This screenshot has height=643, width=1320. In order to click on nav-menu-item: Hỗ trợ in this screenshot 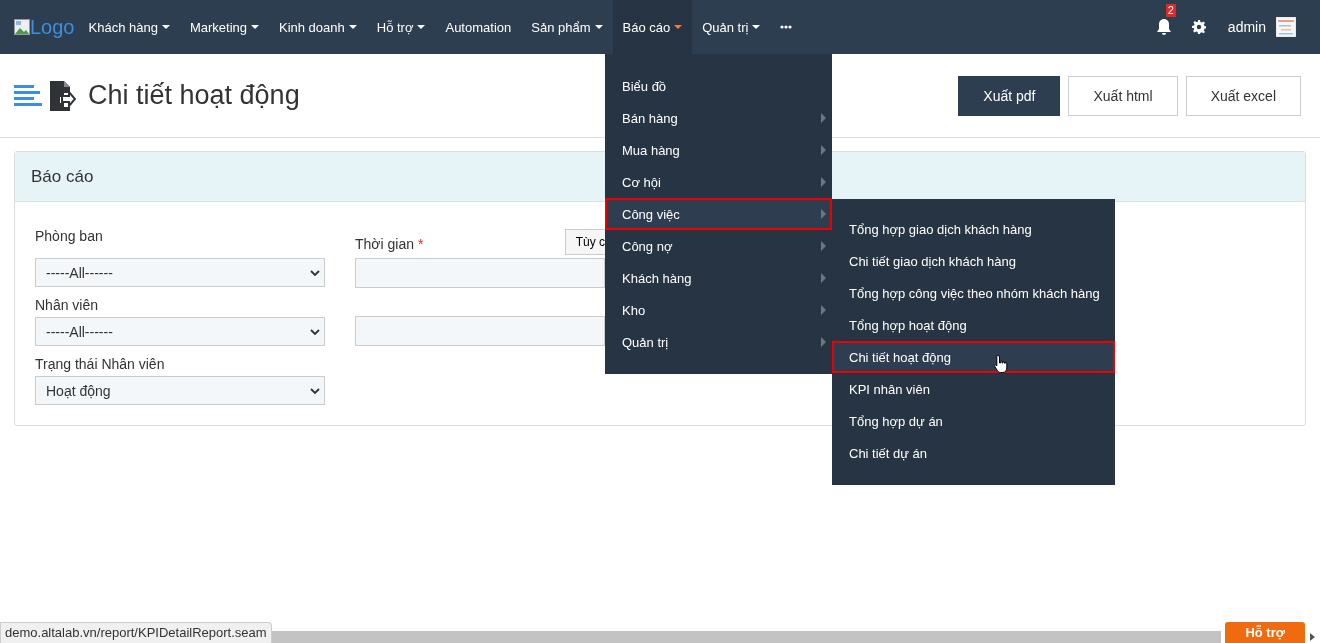, I will do `click(401, 27)`.